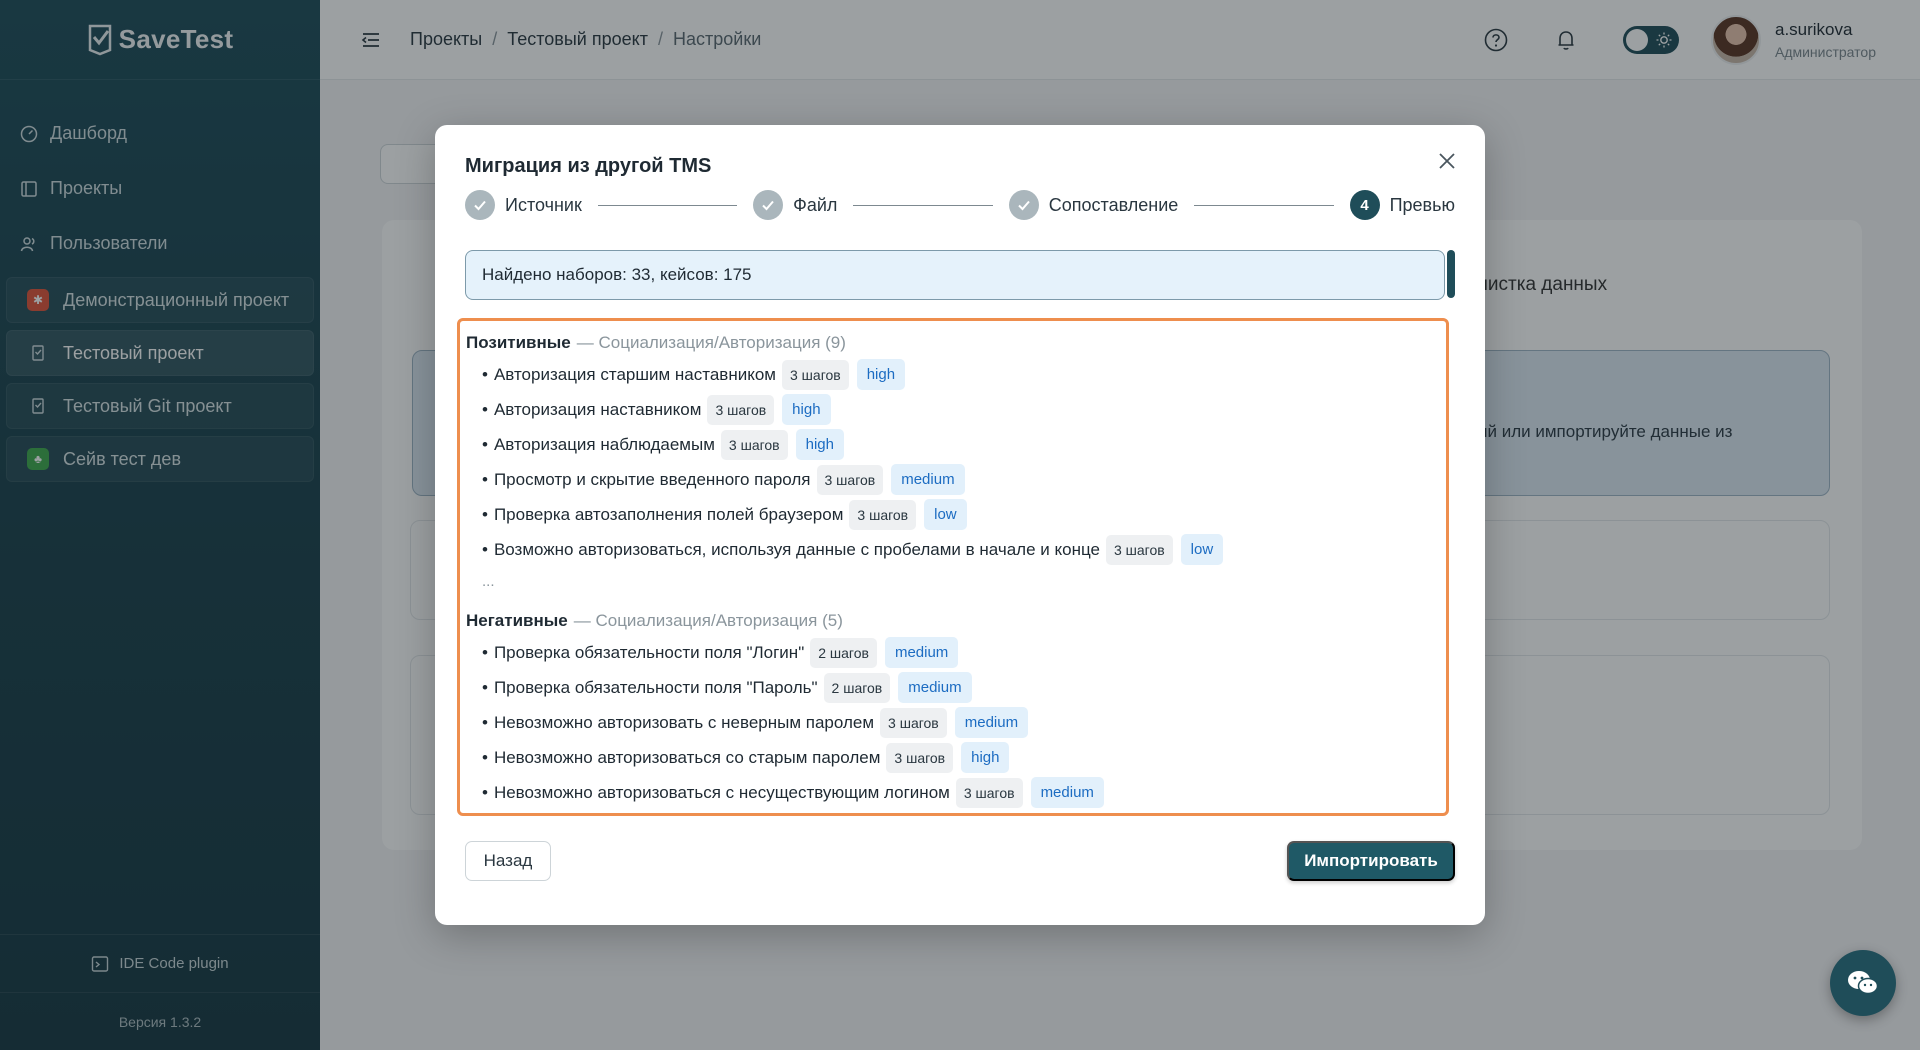  I want to click on step-label: Сопоставление, so click(1113, 204).